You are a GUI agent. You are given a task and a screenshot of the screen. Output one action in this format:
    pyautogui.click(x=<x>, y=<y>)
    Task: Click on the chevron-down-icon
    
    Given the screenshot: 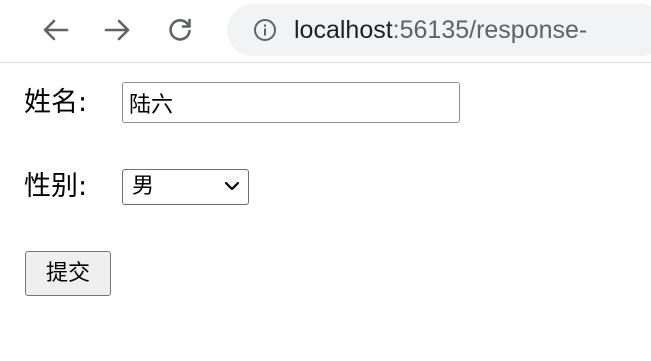 What is the action you would take?
    pyautogui.click(x=232, y=186)
    